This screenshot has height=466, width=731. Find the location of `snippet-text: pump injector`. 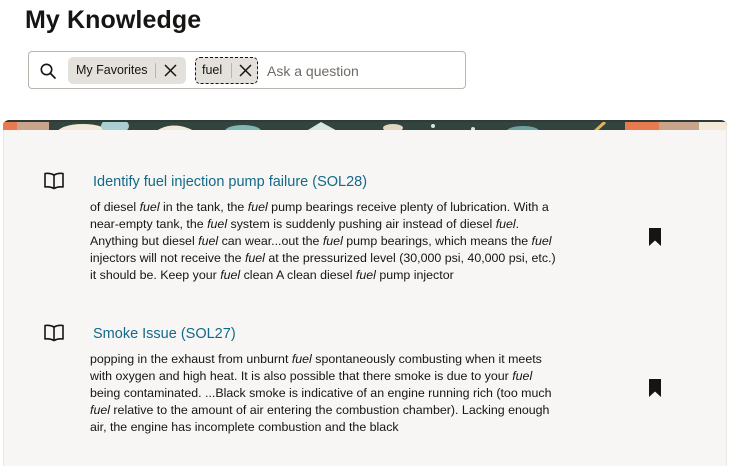

snippet-text: pump injector is located at coordinates (414, 275).